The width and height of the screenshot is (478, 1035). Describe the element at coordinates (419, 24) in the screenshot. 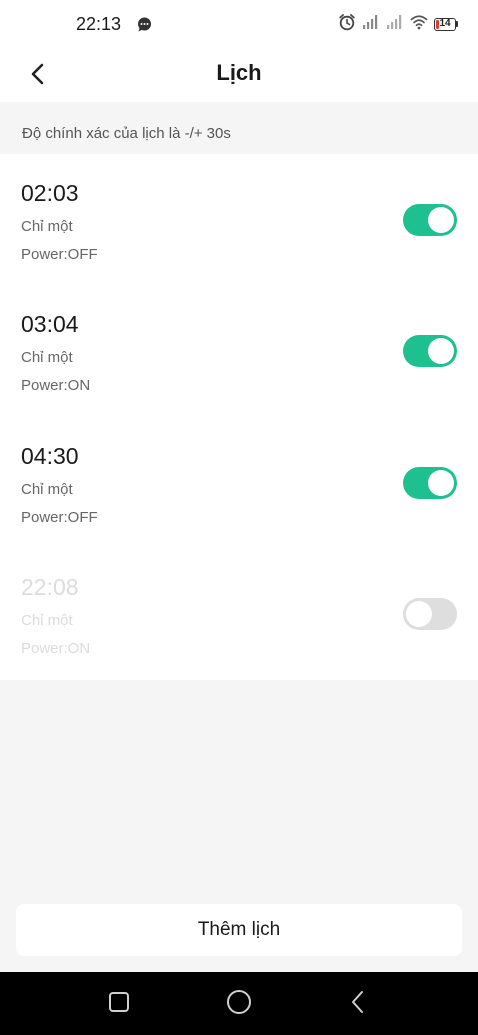

I see `wifi-icon` at that location.